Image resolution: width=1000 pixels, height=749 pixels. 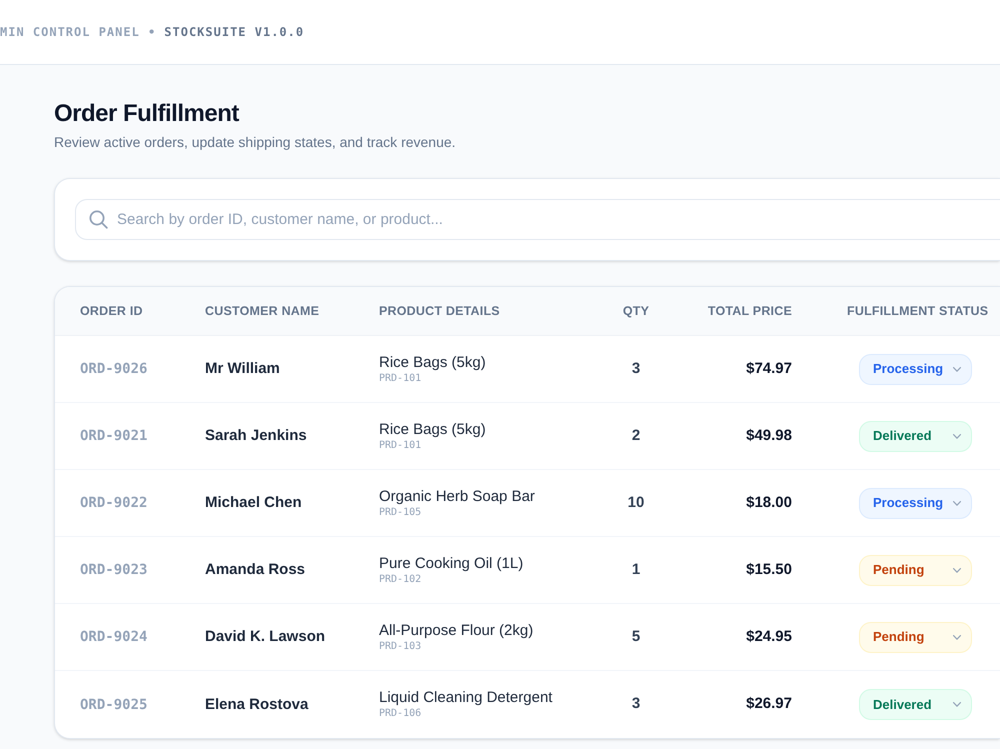 What do you see at coordinates (750, 311) in the screenshot?
I see `column-header: TOTAL PRICE` at bounding box center [750, 311].